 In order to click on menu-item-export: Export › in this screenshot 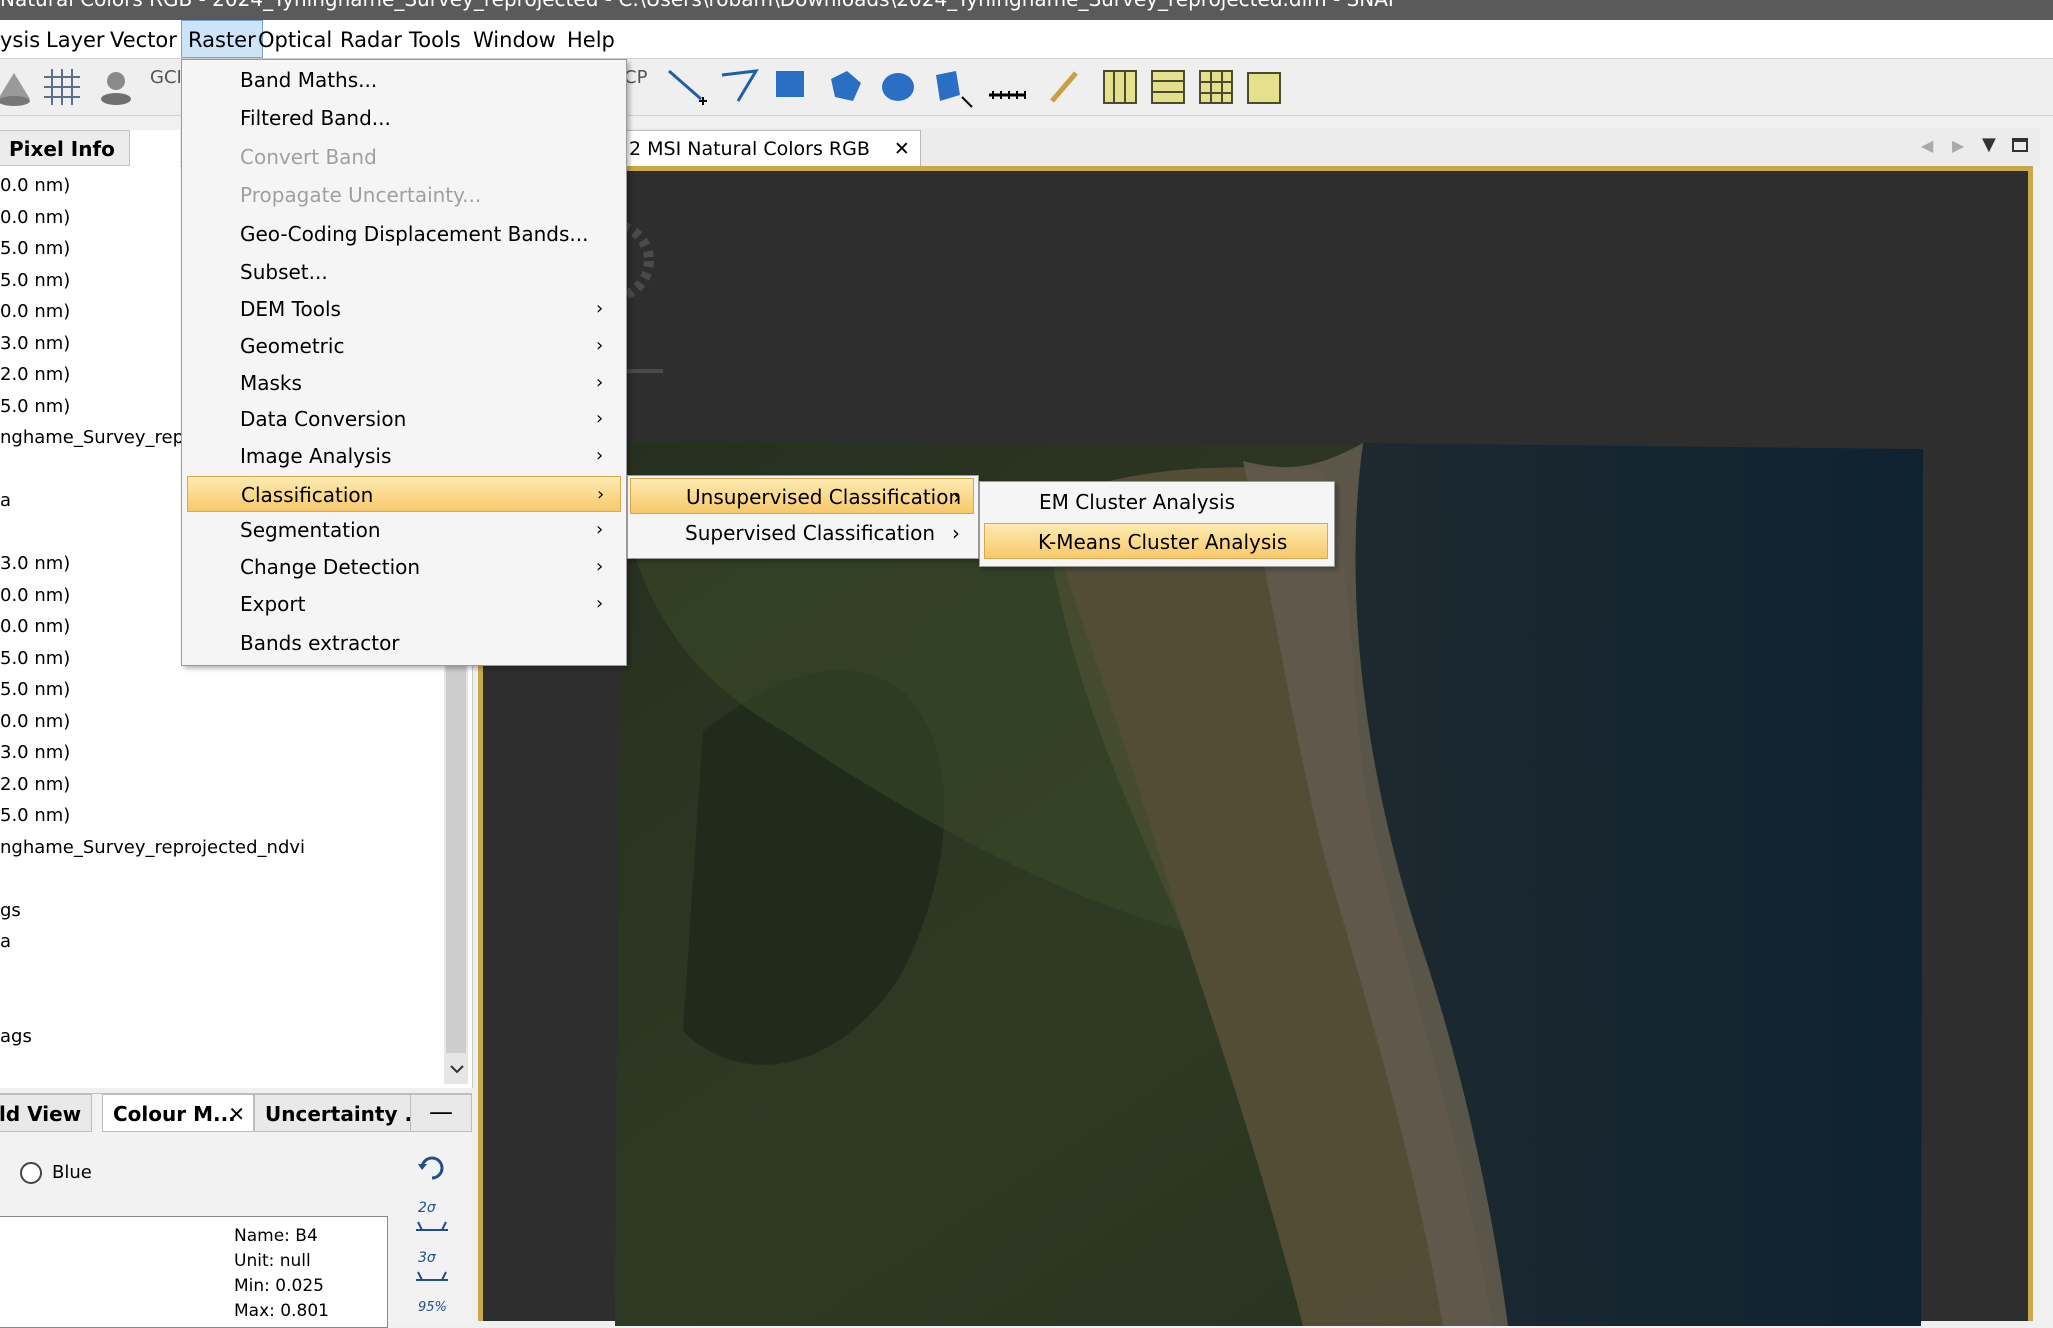, I will do `click(404, 604)`.